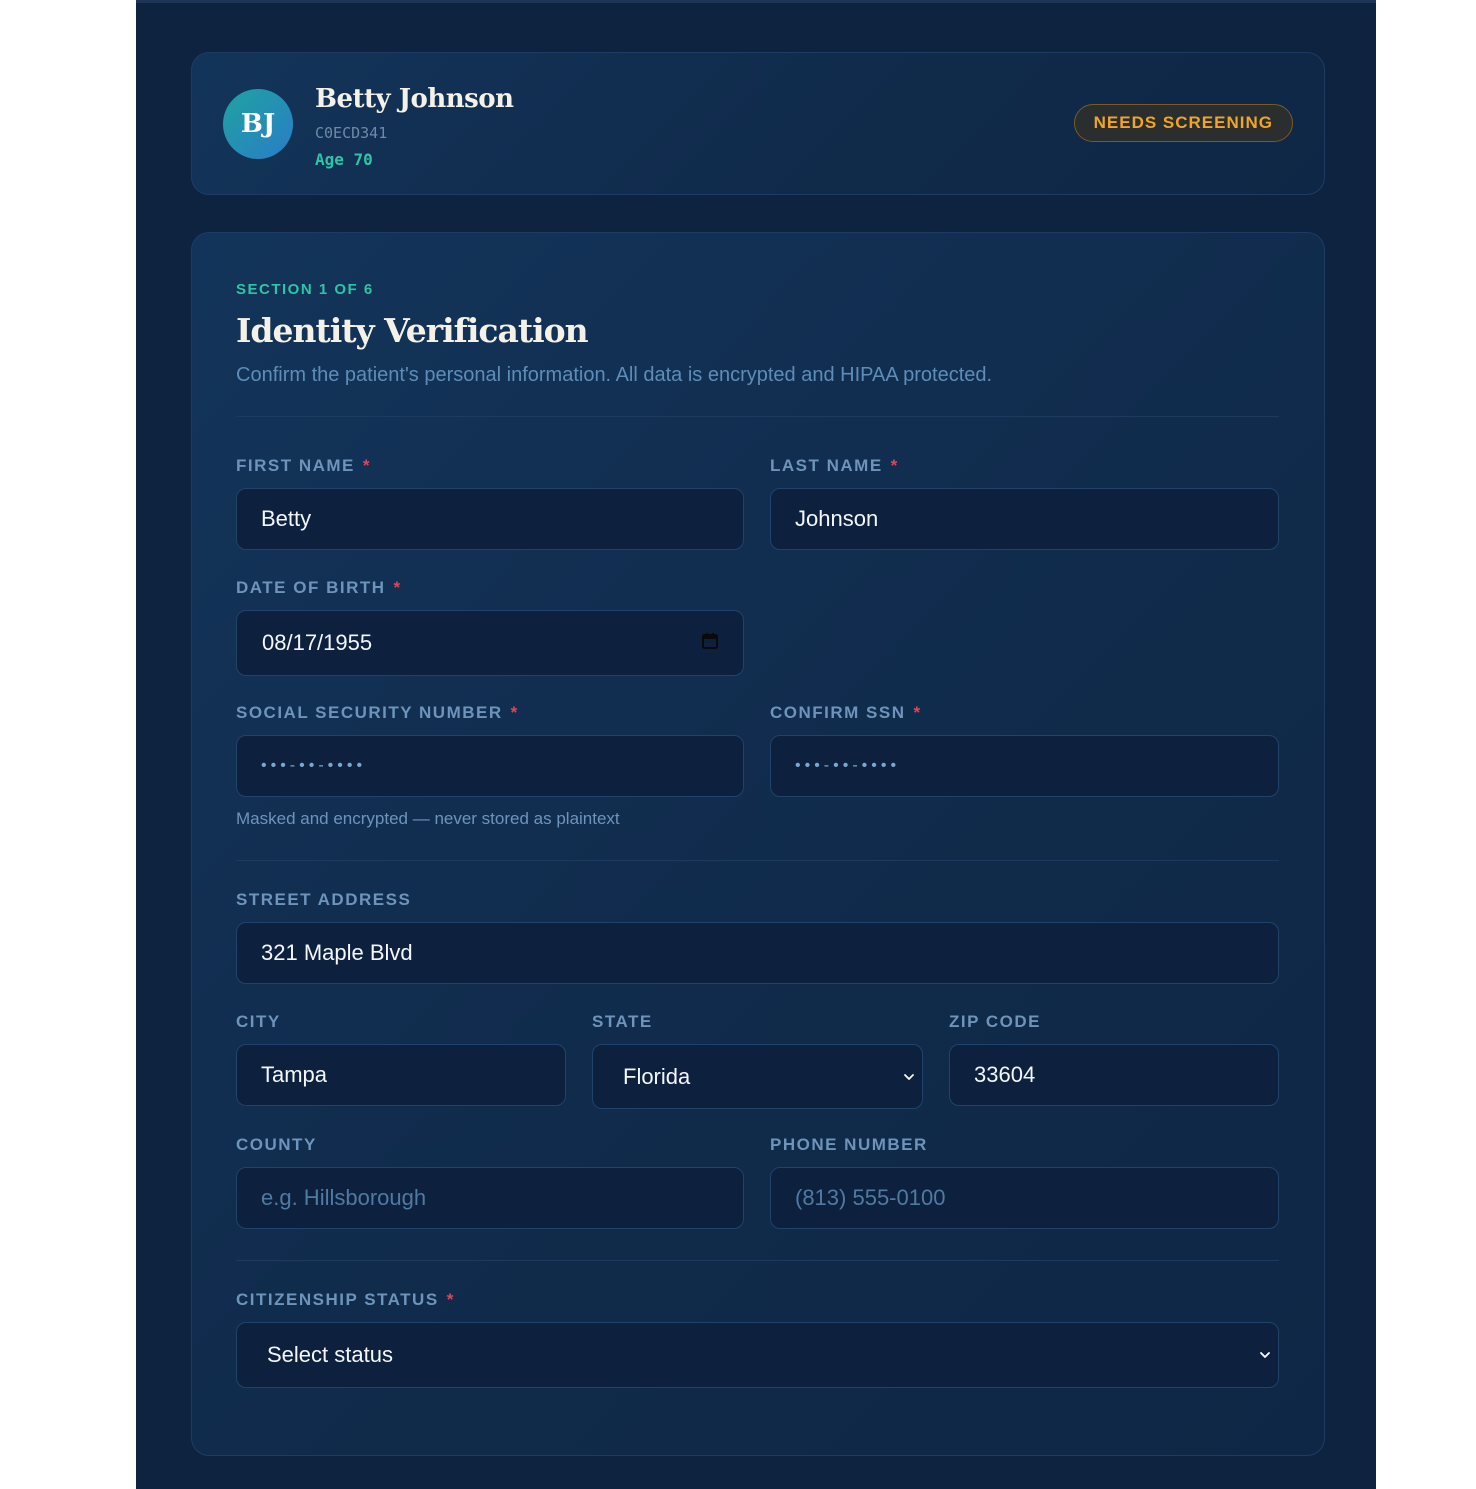  What do you see at coordinates (345, 1299) in the screenshot?
I see `citizenship-status-label: CITIZENSHIP STATUS *` at bounding box center [345, 1299].